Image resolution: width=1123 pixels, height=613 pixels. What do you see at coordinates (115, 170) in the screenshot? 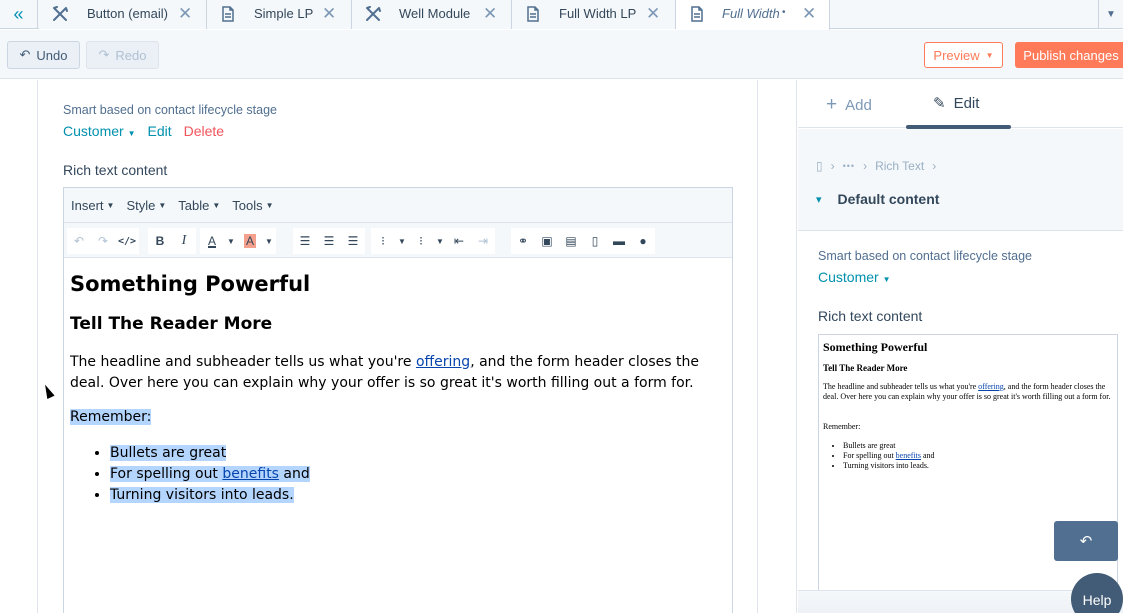
I see `rich-text-label: Rich text content` at bounding box center [115, 170].